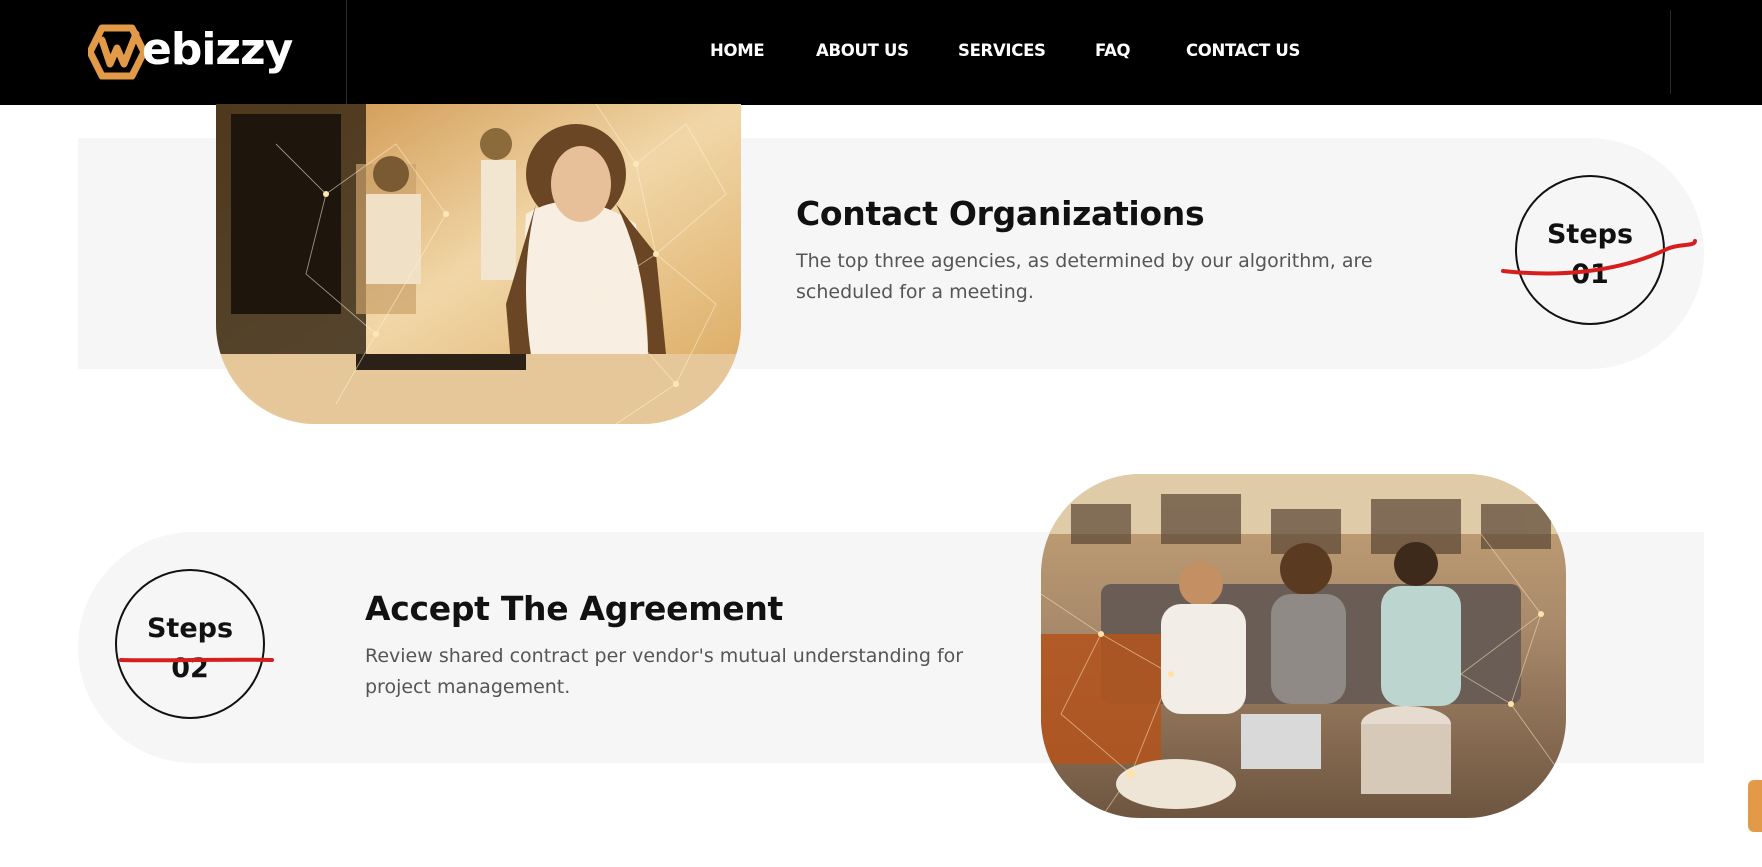 This screenshot has height=867, width=1762. Describe the element at coordinates (1243, 50) in the screenshot. I see `nav-contact-us: CONTACT US` at that location.